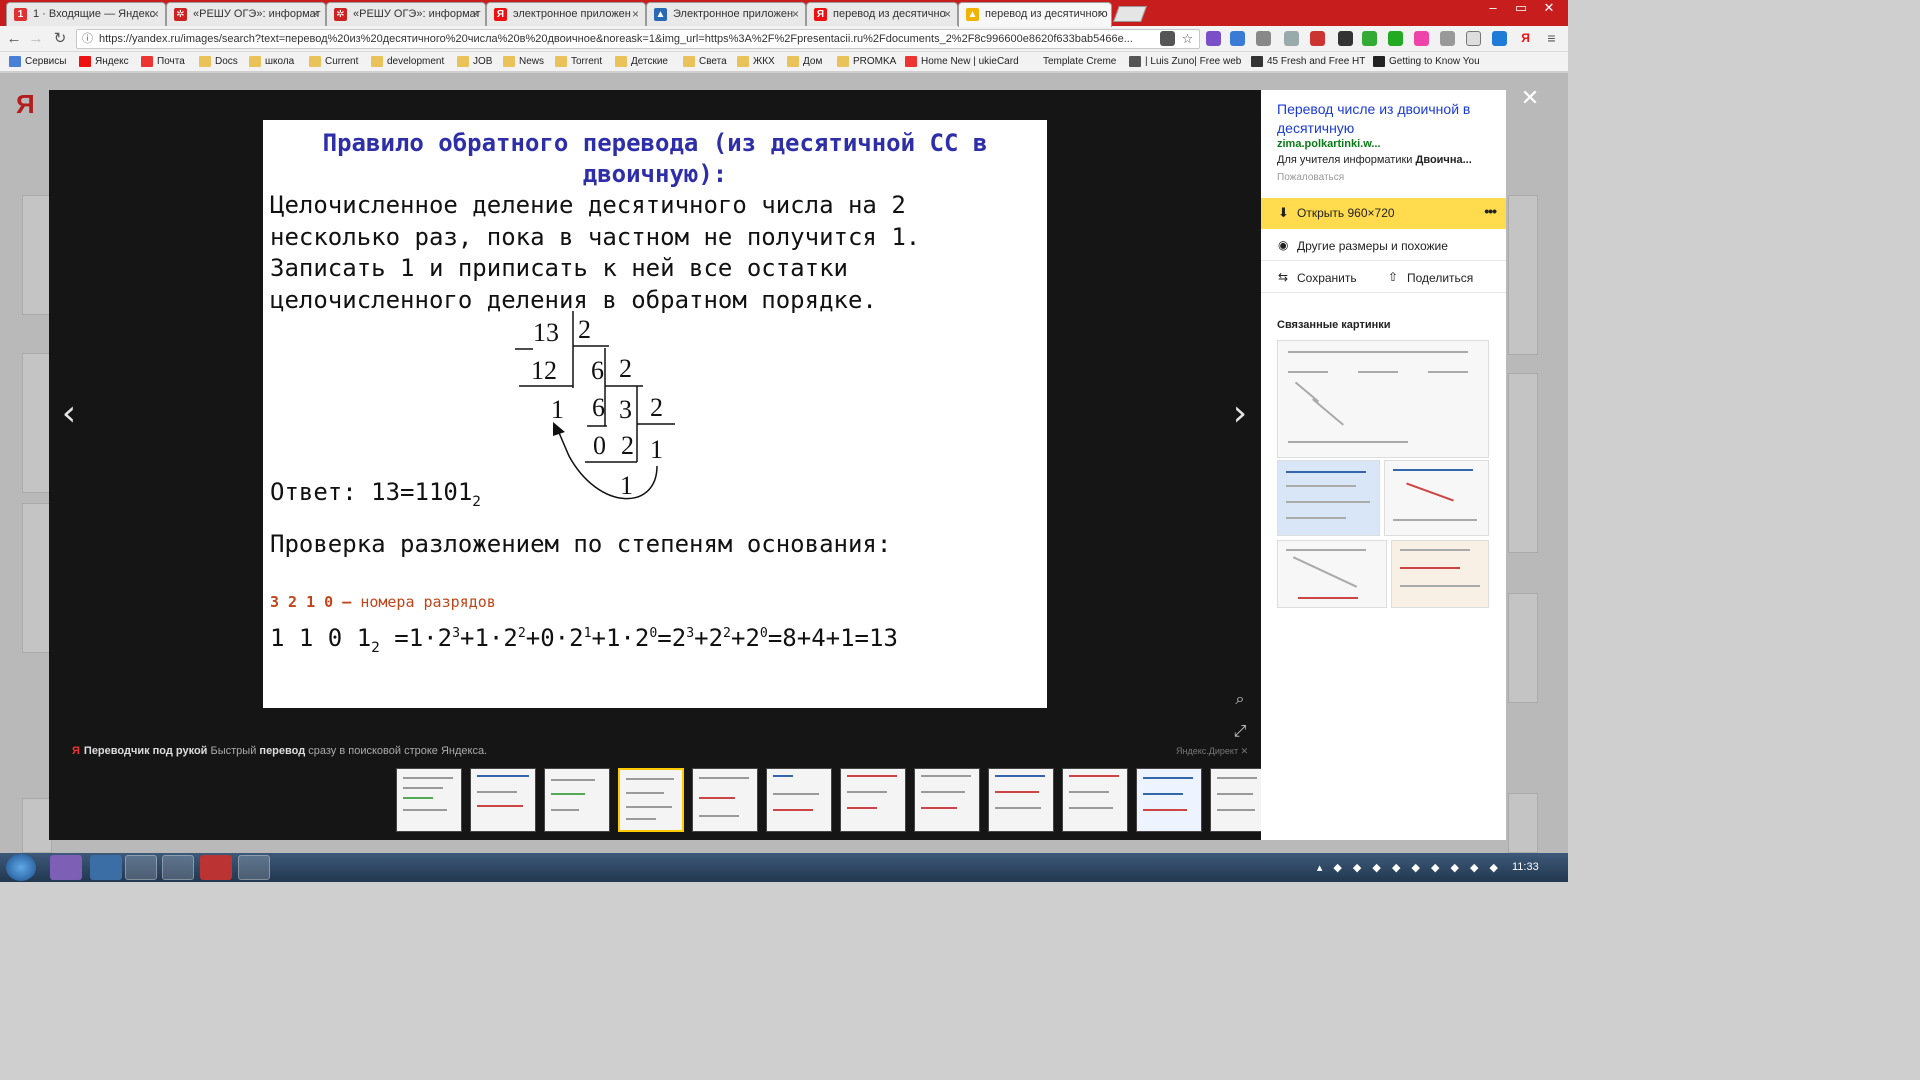 This screenshot has height=1080, width=1920. Describe the element at coordinates (523, 62) in the screenshot. I see `bookmark-folder: News` at that location.